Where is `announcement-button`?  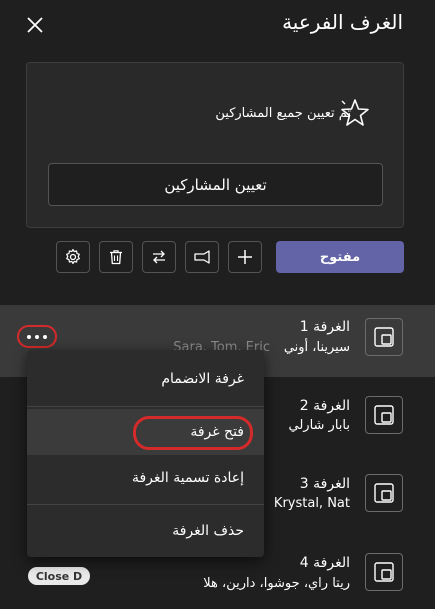
announcement-button is located at coordinates (202, 257).